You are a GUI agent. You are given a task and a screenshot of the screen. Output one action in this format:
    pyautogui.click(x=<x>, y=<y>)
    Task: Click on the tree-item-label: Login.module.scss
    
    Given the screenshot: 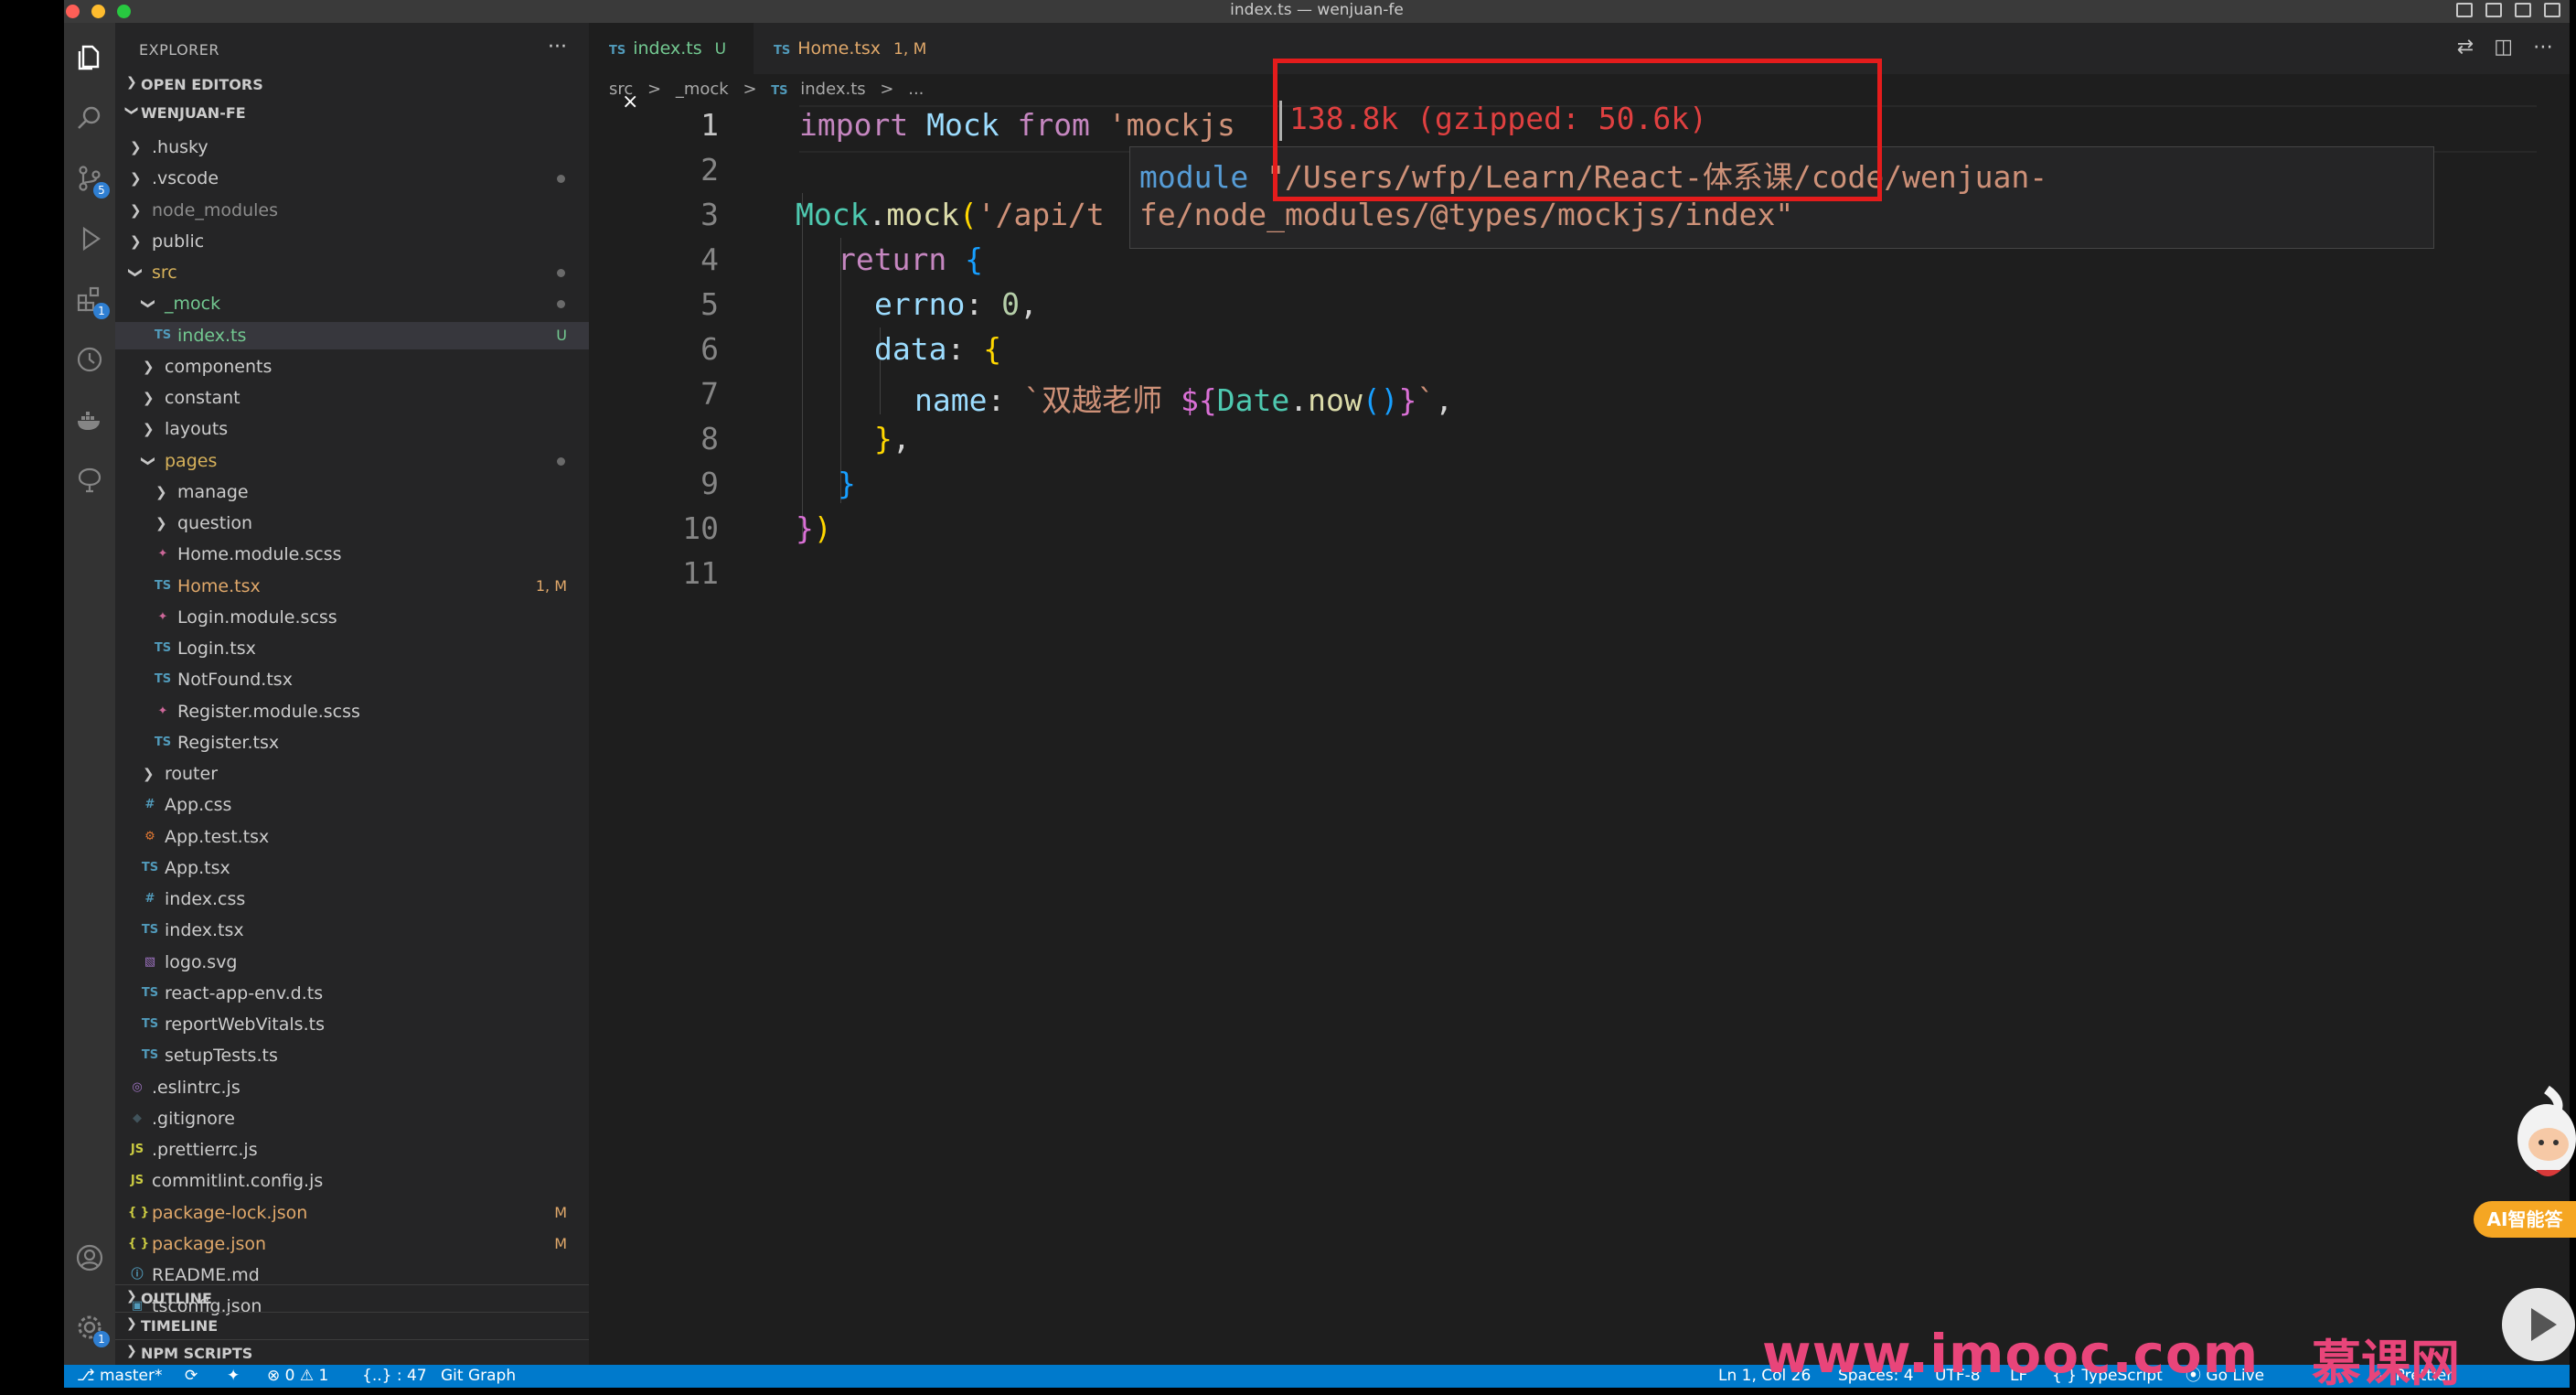 What is the action you would take?
    pyautogui.click(x=257, y=617)
    